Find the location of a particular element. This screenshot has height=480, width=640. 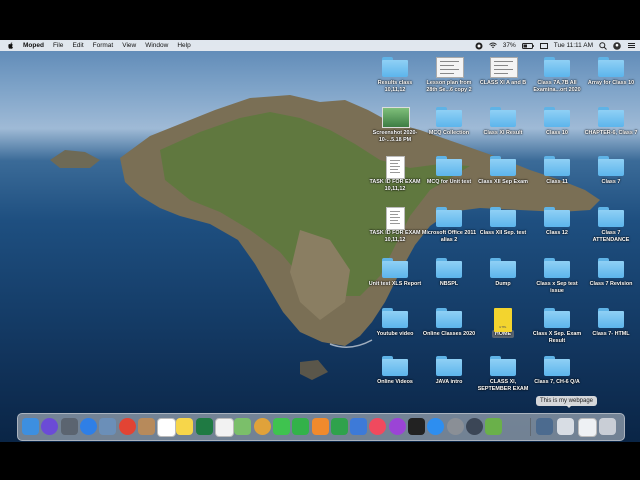

desktop-item: Microsoft Office 2011 alias 2 is located at coordinates (449, 225).